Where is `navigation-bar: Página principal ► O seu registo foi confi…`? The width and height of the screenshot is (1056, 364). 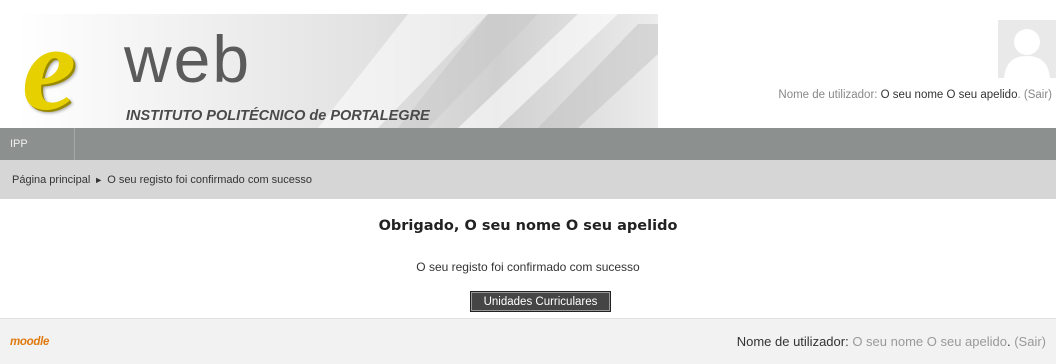
navigation-bar: Página principal ► O seu registo foi confi… is located at coordinates (528, 179).